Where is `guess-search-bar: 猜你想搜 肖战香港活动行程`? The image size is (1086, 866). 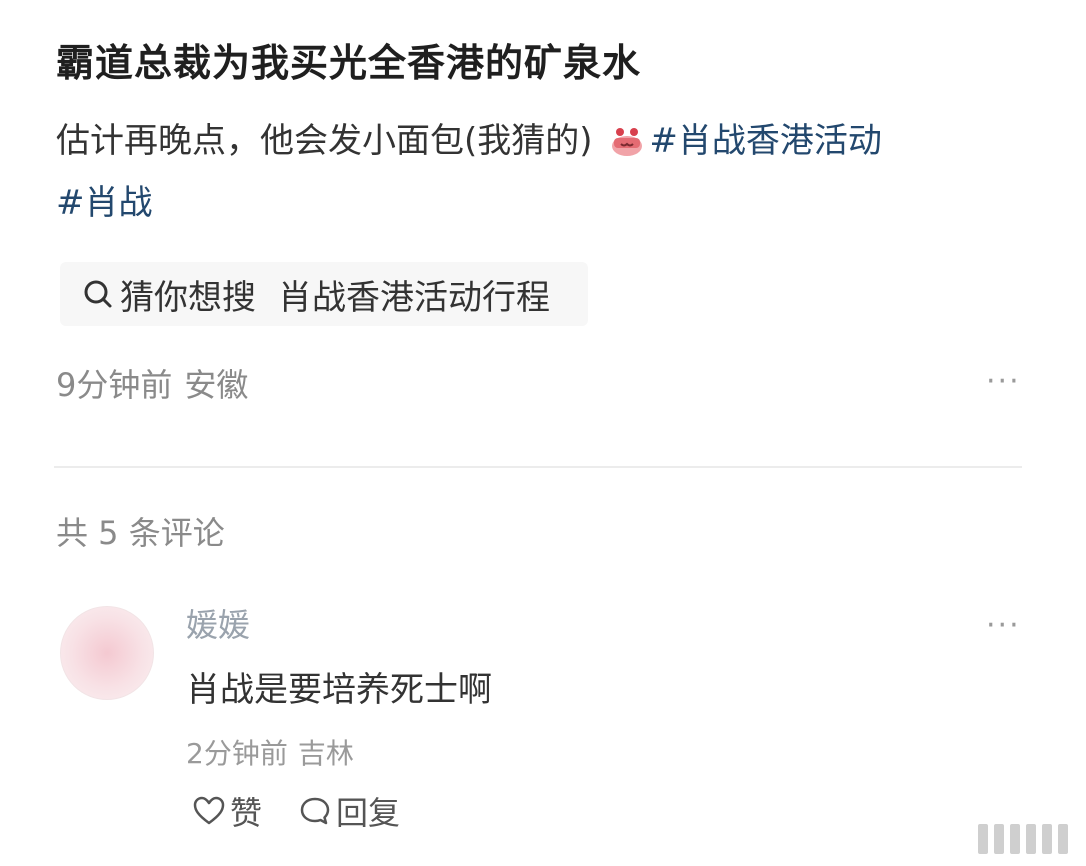 guess-search-bar: 猜你想搜 肖战香港活动行程 is located at coordinates (324, 294).